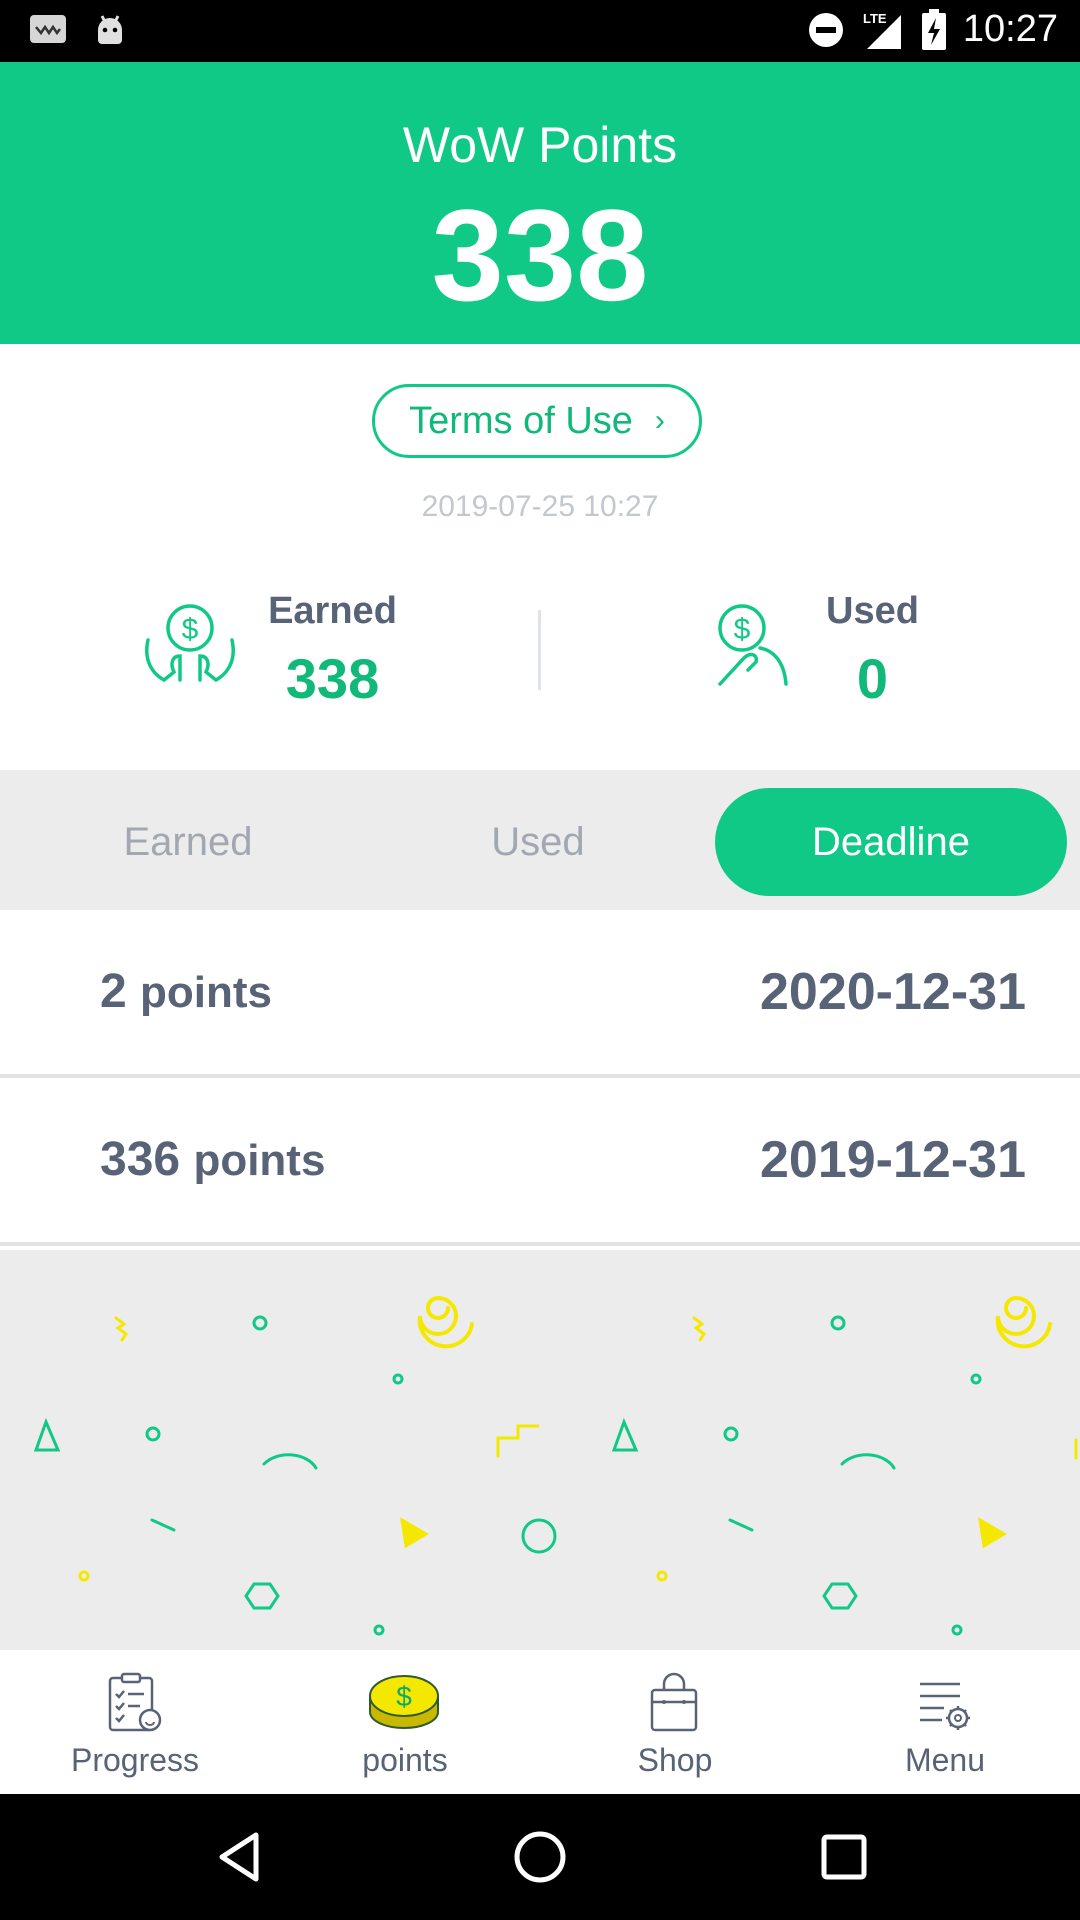 Image resolution: width=1080 pixels, height=1920 pixels. Describe the element at coordinates (521, 420) in the screenshot. I see `terms-of-use-label: Terms of Use` at that location.